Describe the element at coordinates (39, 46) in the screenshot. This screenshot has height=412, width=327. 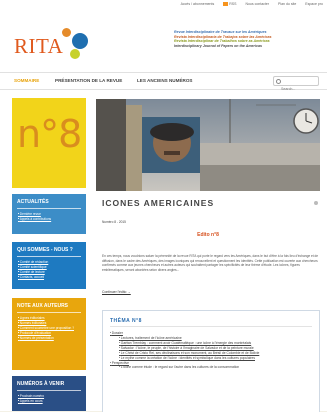
I see `logo-text: RITA` at that location.